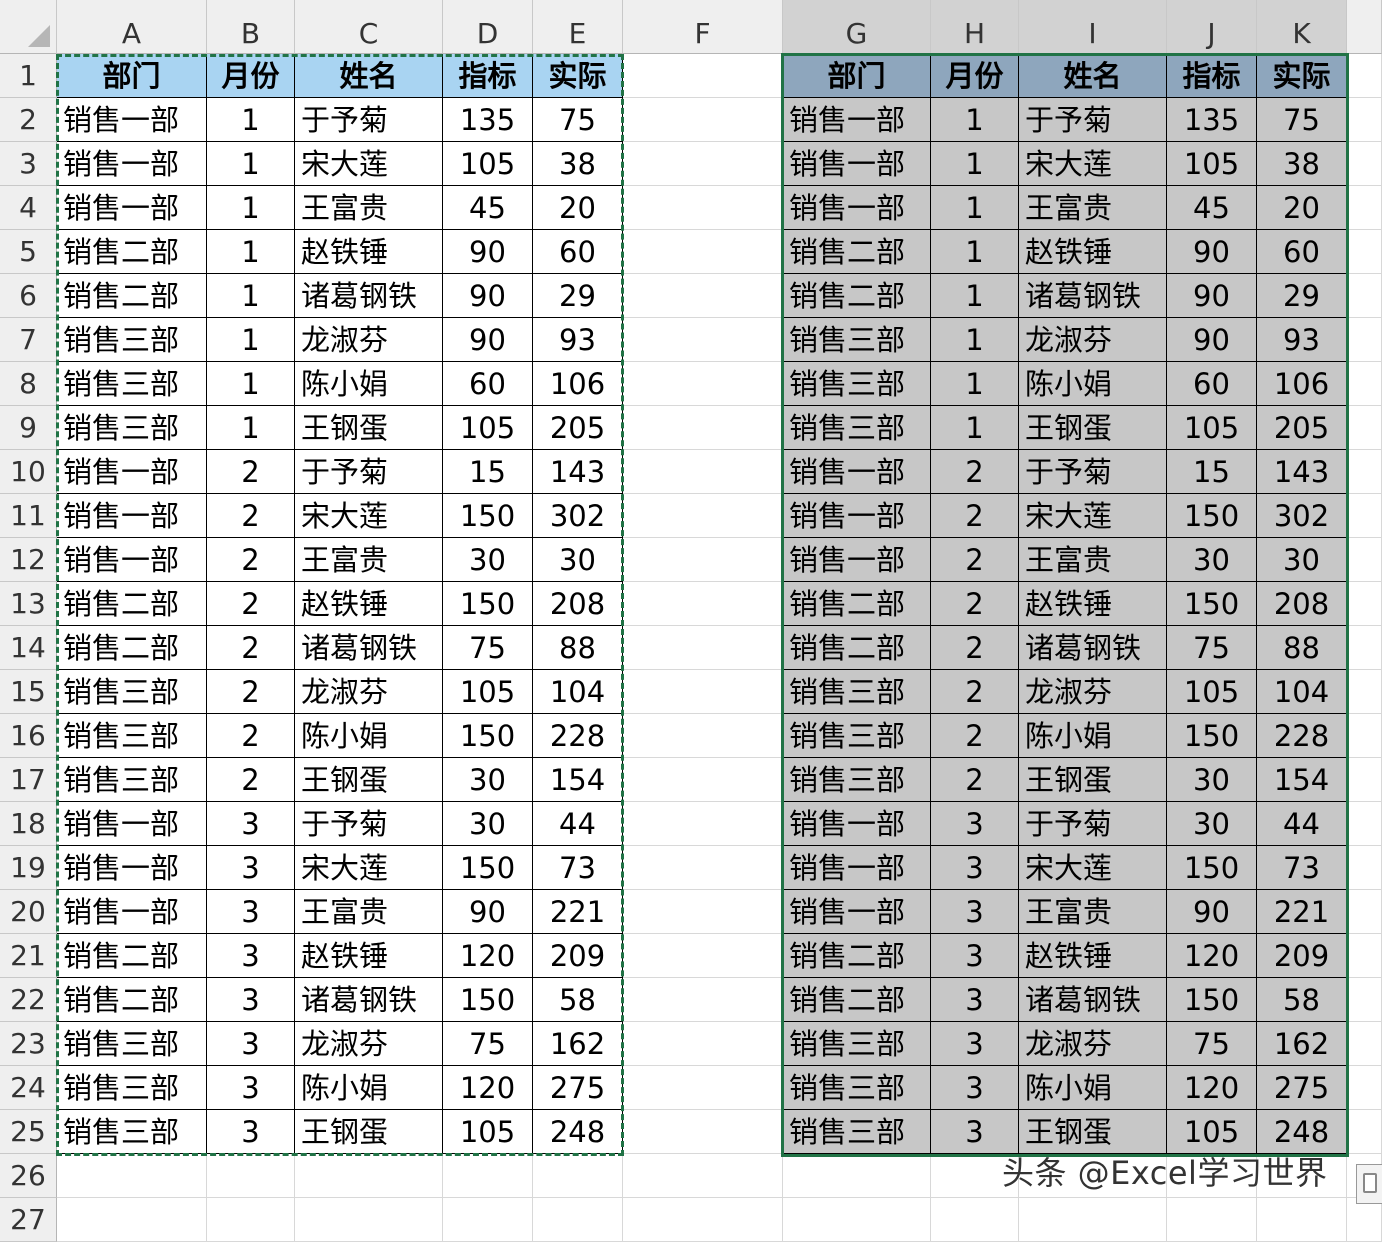 This screenshot has height=1242, width=1382. Describe the element at coordinates (28, 340) in the screenshot. I see `row-header-7: 7` at that location.